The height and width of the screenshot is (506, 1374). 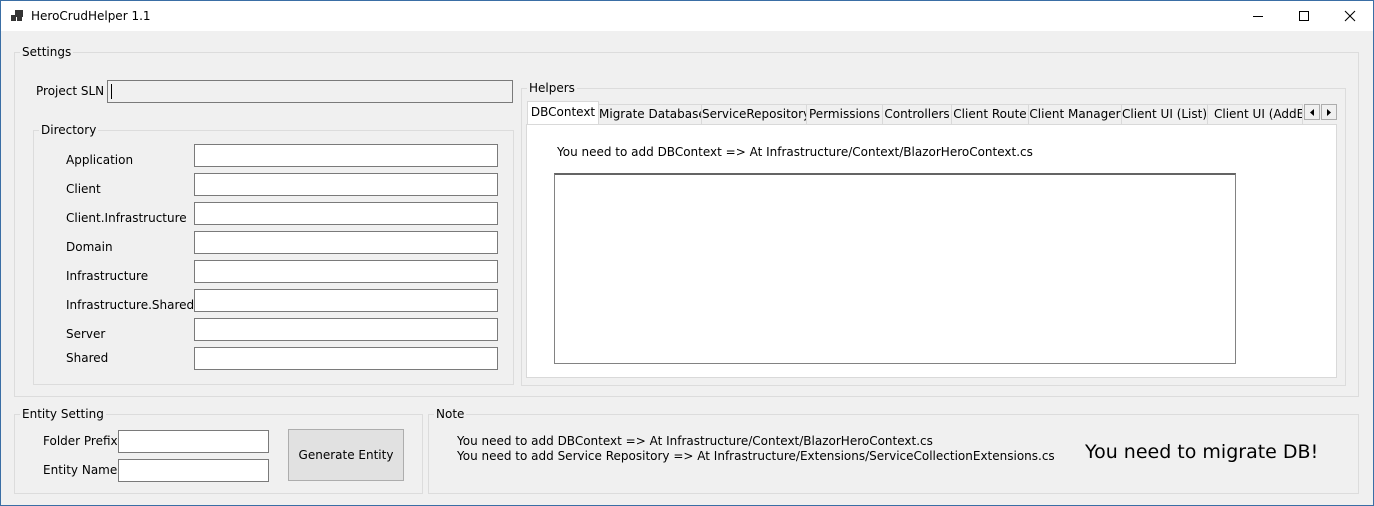 I want to click on project-sln-field, so click(x=310, y=91).